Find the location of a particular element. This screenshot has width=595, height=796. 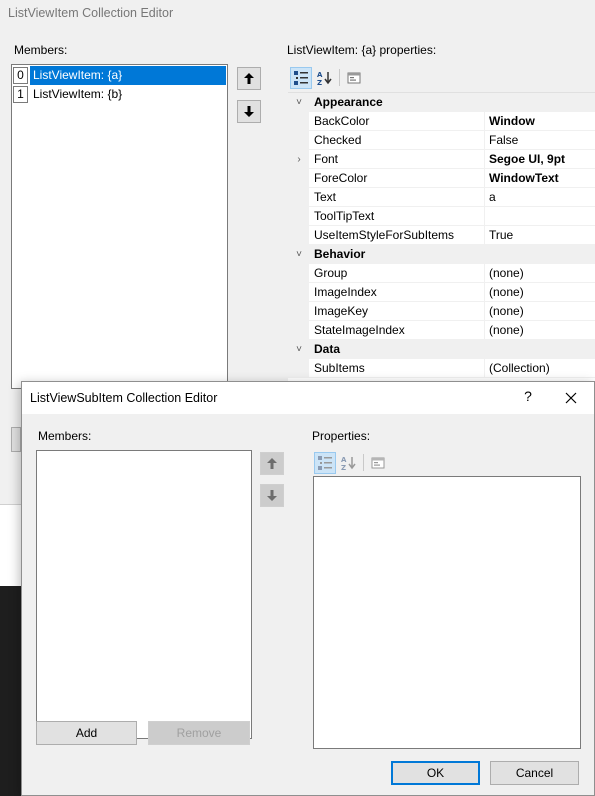

member-item: 1 ListViewItem: {b} is located at coordinates (119, 94).